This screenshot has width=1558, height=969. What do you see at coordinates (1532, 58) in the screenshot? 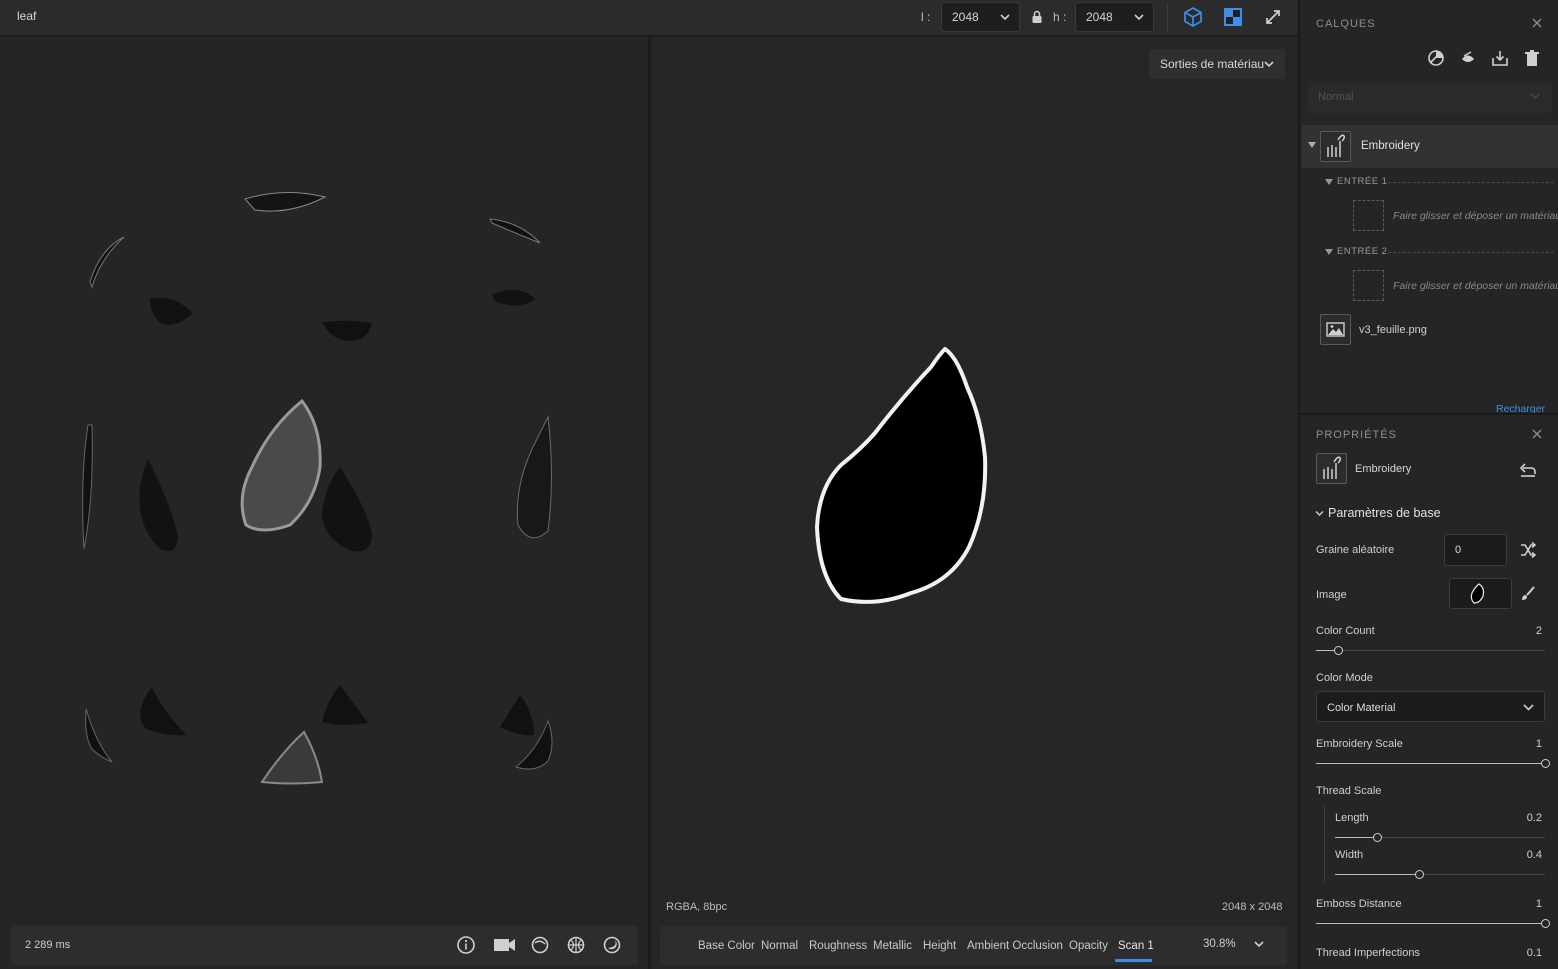
I see `trash-icon` at bounding box center [1532, 58].